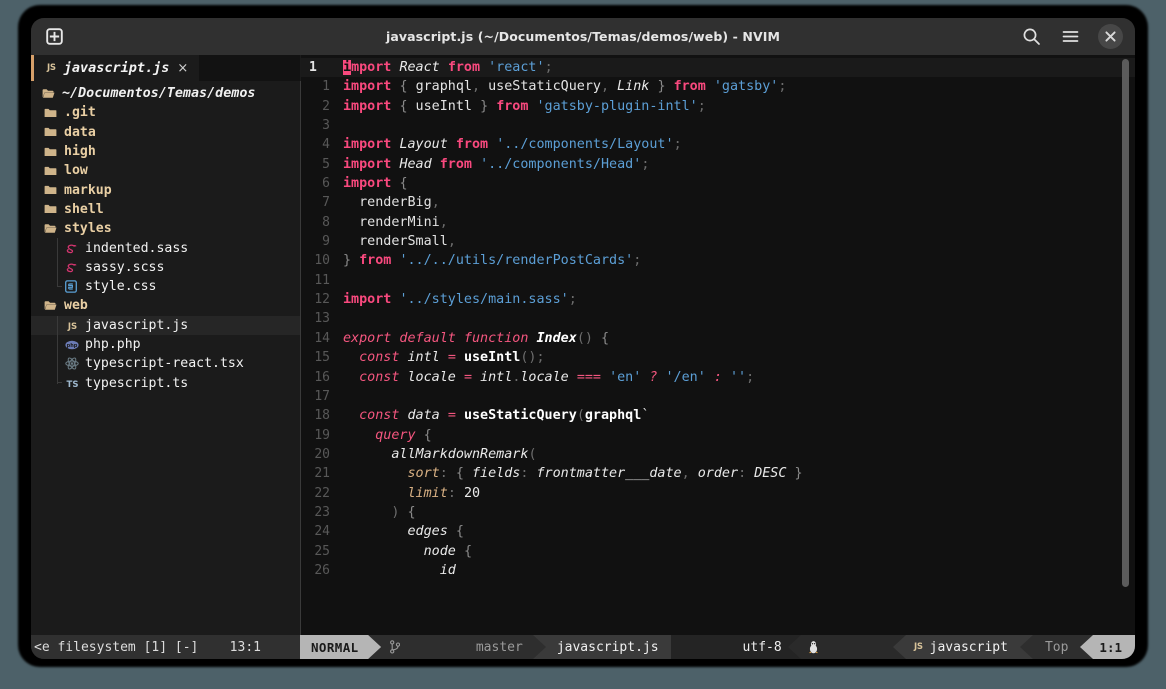 Image resolution: width=1166 pixels, height=689 pixels. What do you see at coordinates (80, 152) in the screenshot?
I see `tree-item-label: high` at bounding box center [80, 152].